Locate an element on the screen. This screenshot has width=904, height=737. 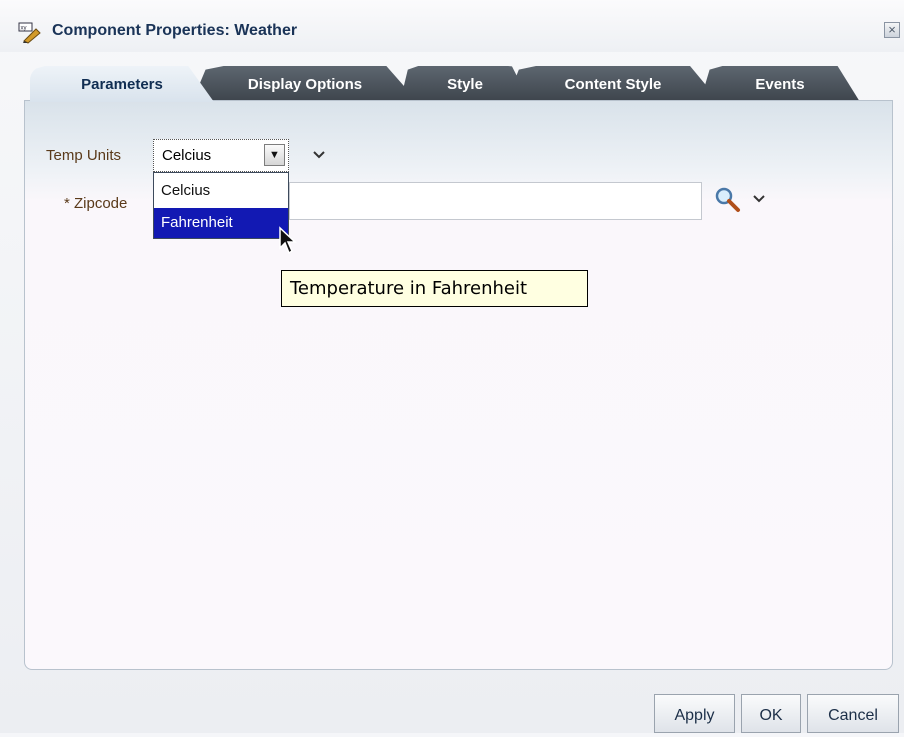
zipcode-input is located at coordinates (495, 201).